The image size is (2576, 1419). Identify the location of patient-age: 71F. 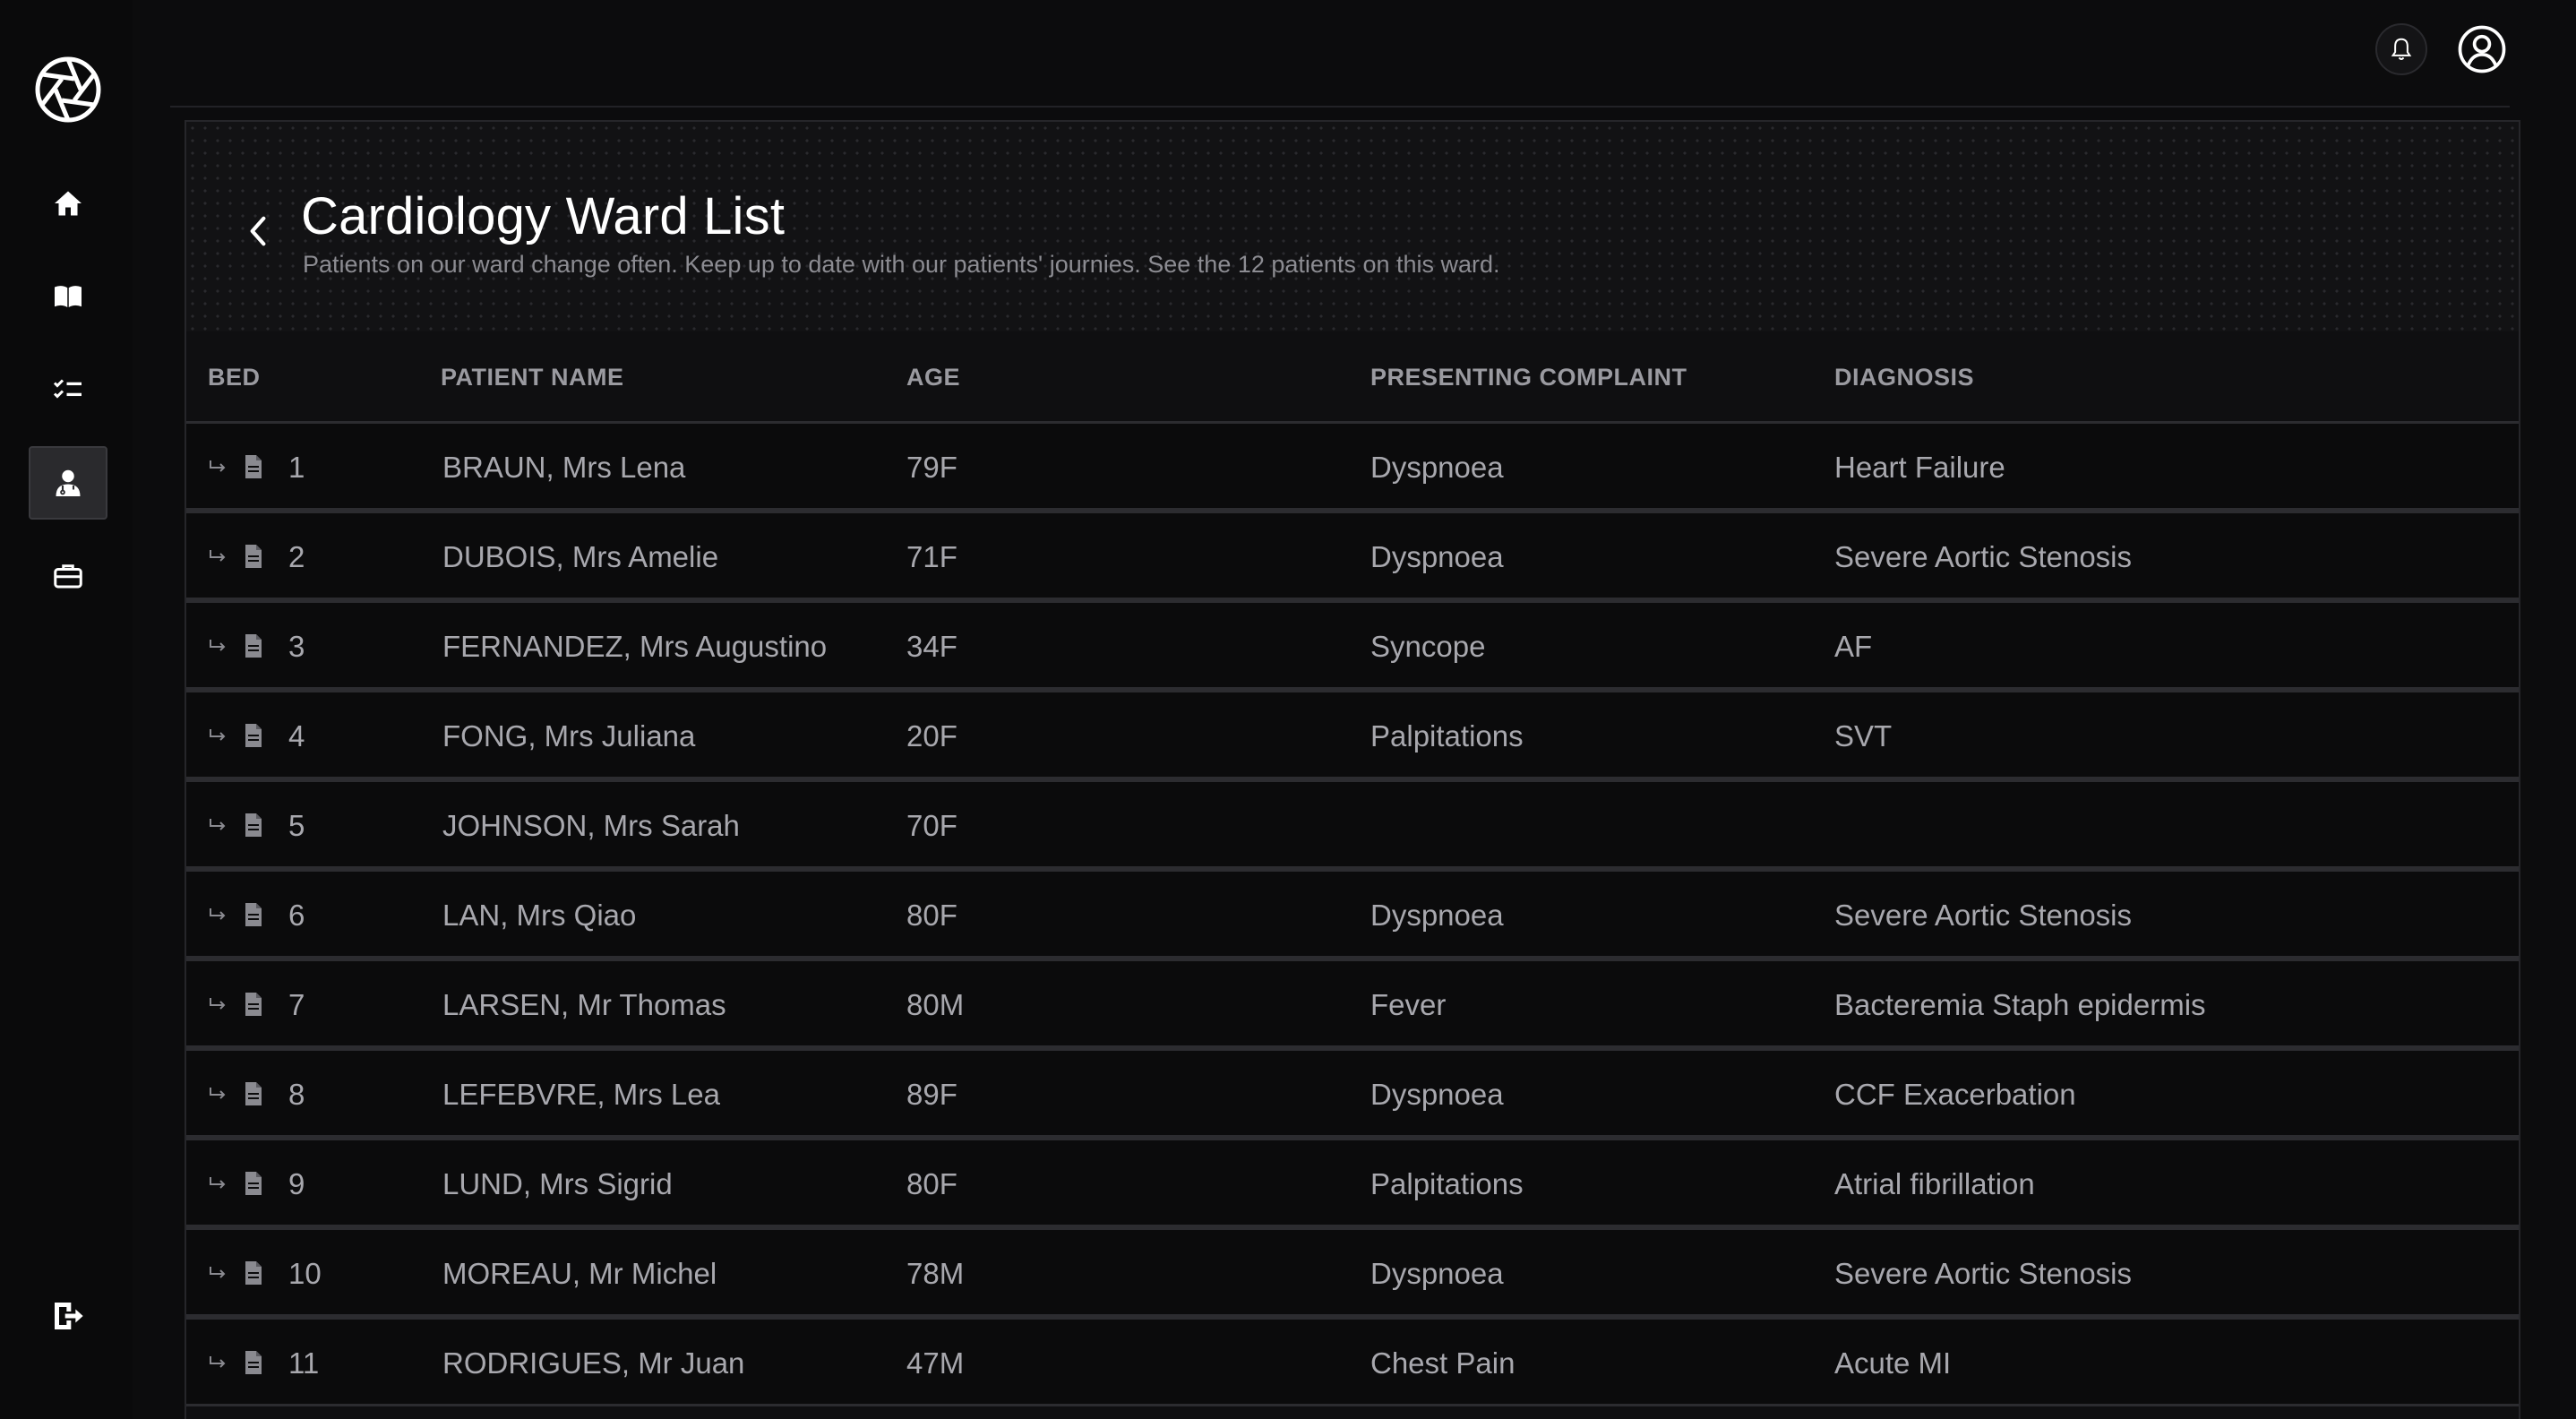
(931, 556).